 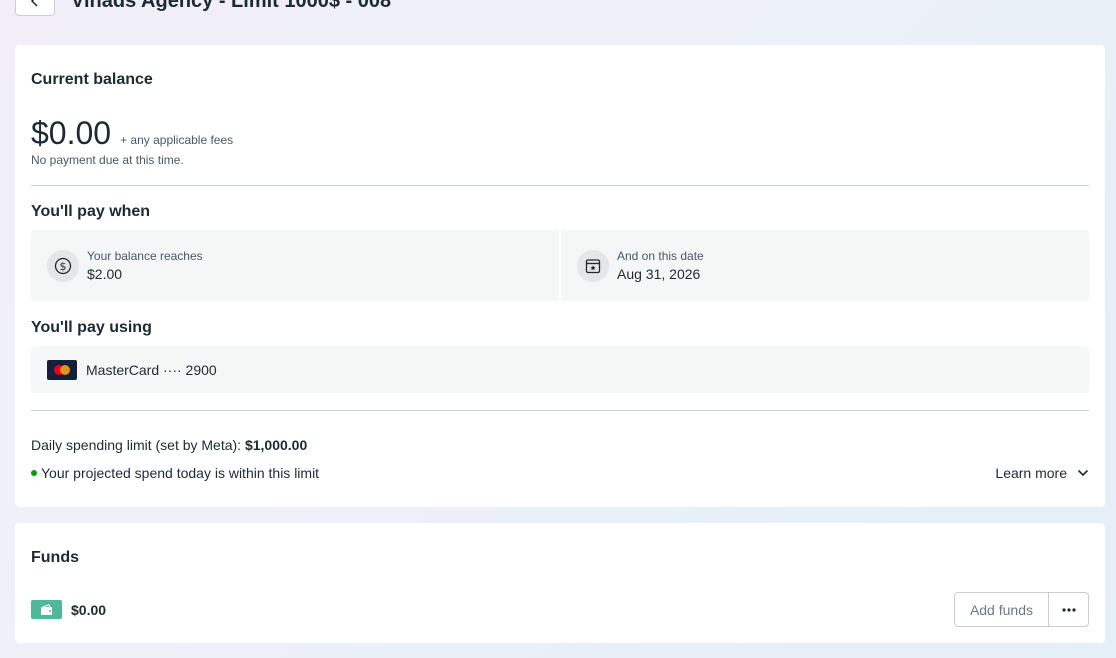 I want to click on payment-method-label: MasterCard ···· 2900, so click(x=151, y=369).